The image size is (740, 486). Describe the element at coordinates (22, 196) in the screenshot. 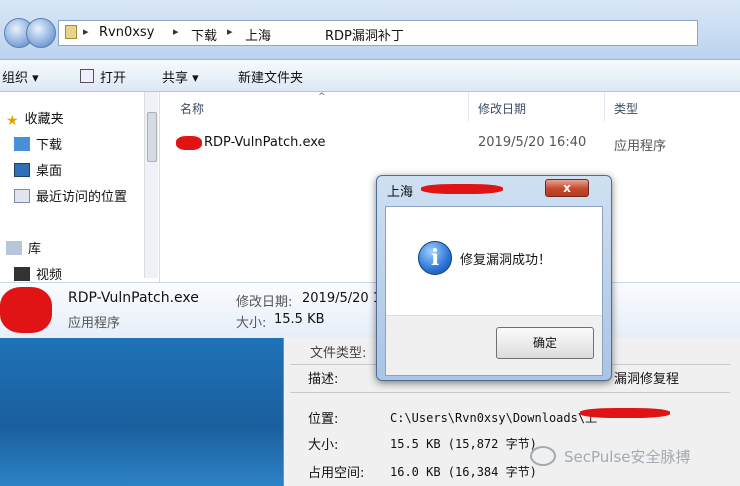

I see `recent-places-icon` at that location.